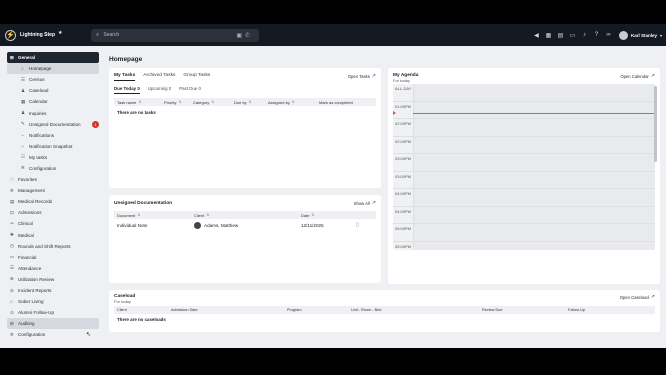  I want to click on document-cell: Individual Note, so click(155, 225).